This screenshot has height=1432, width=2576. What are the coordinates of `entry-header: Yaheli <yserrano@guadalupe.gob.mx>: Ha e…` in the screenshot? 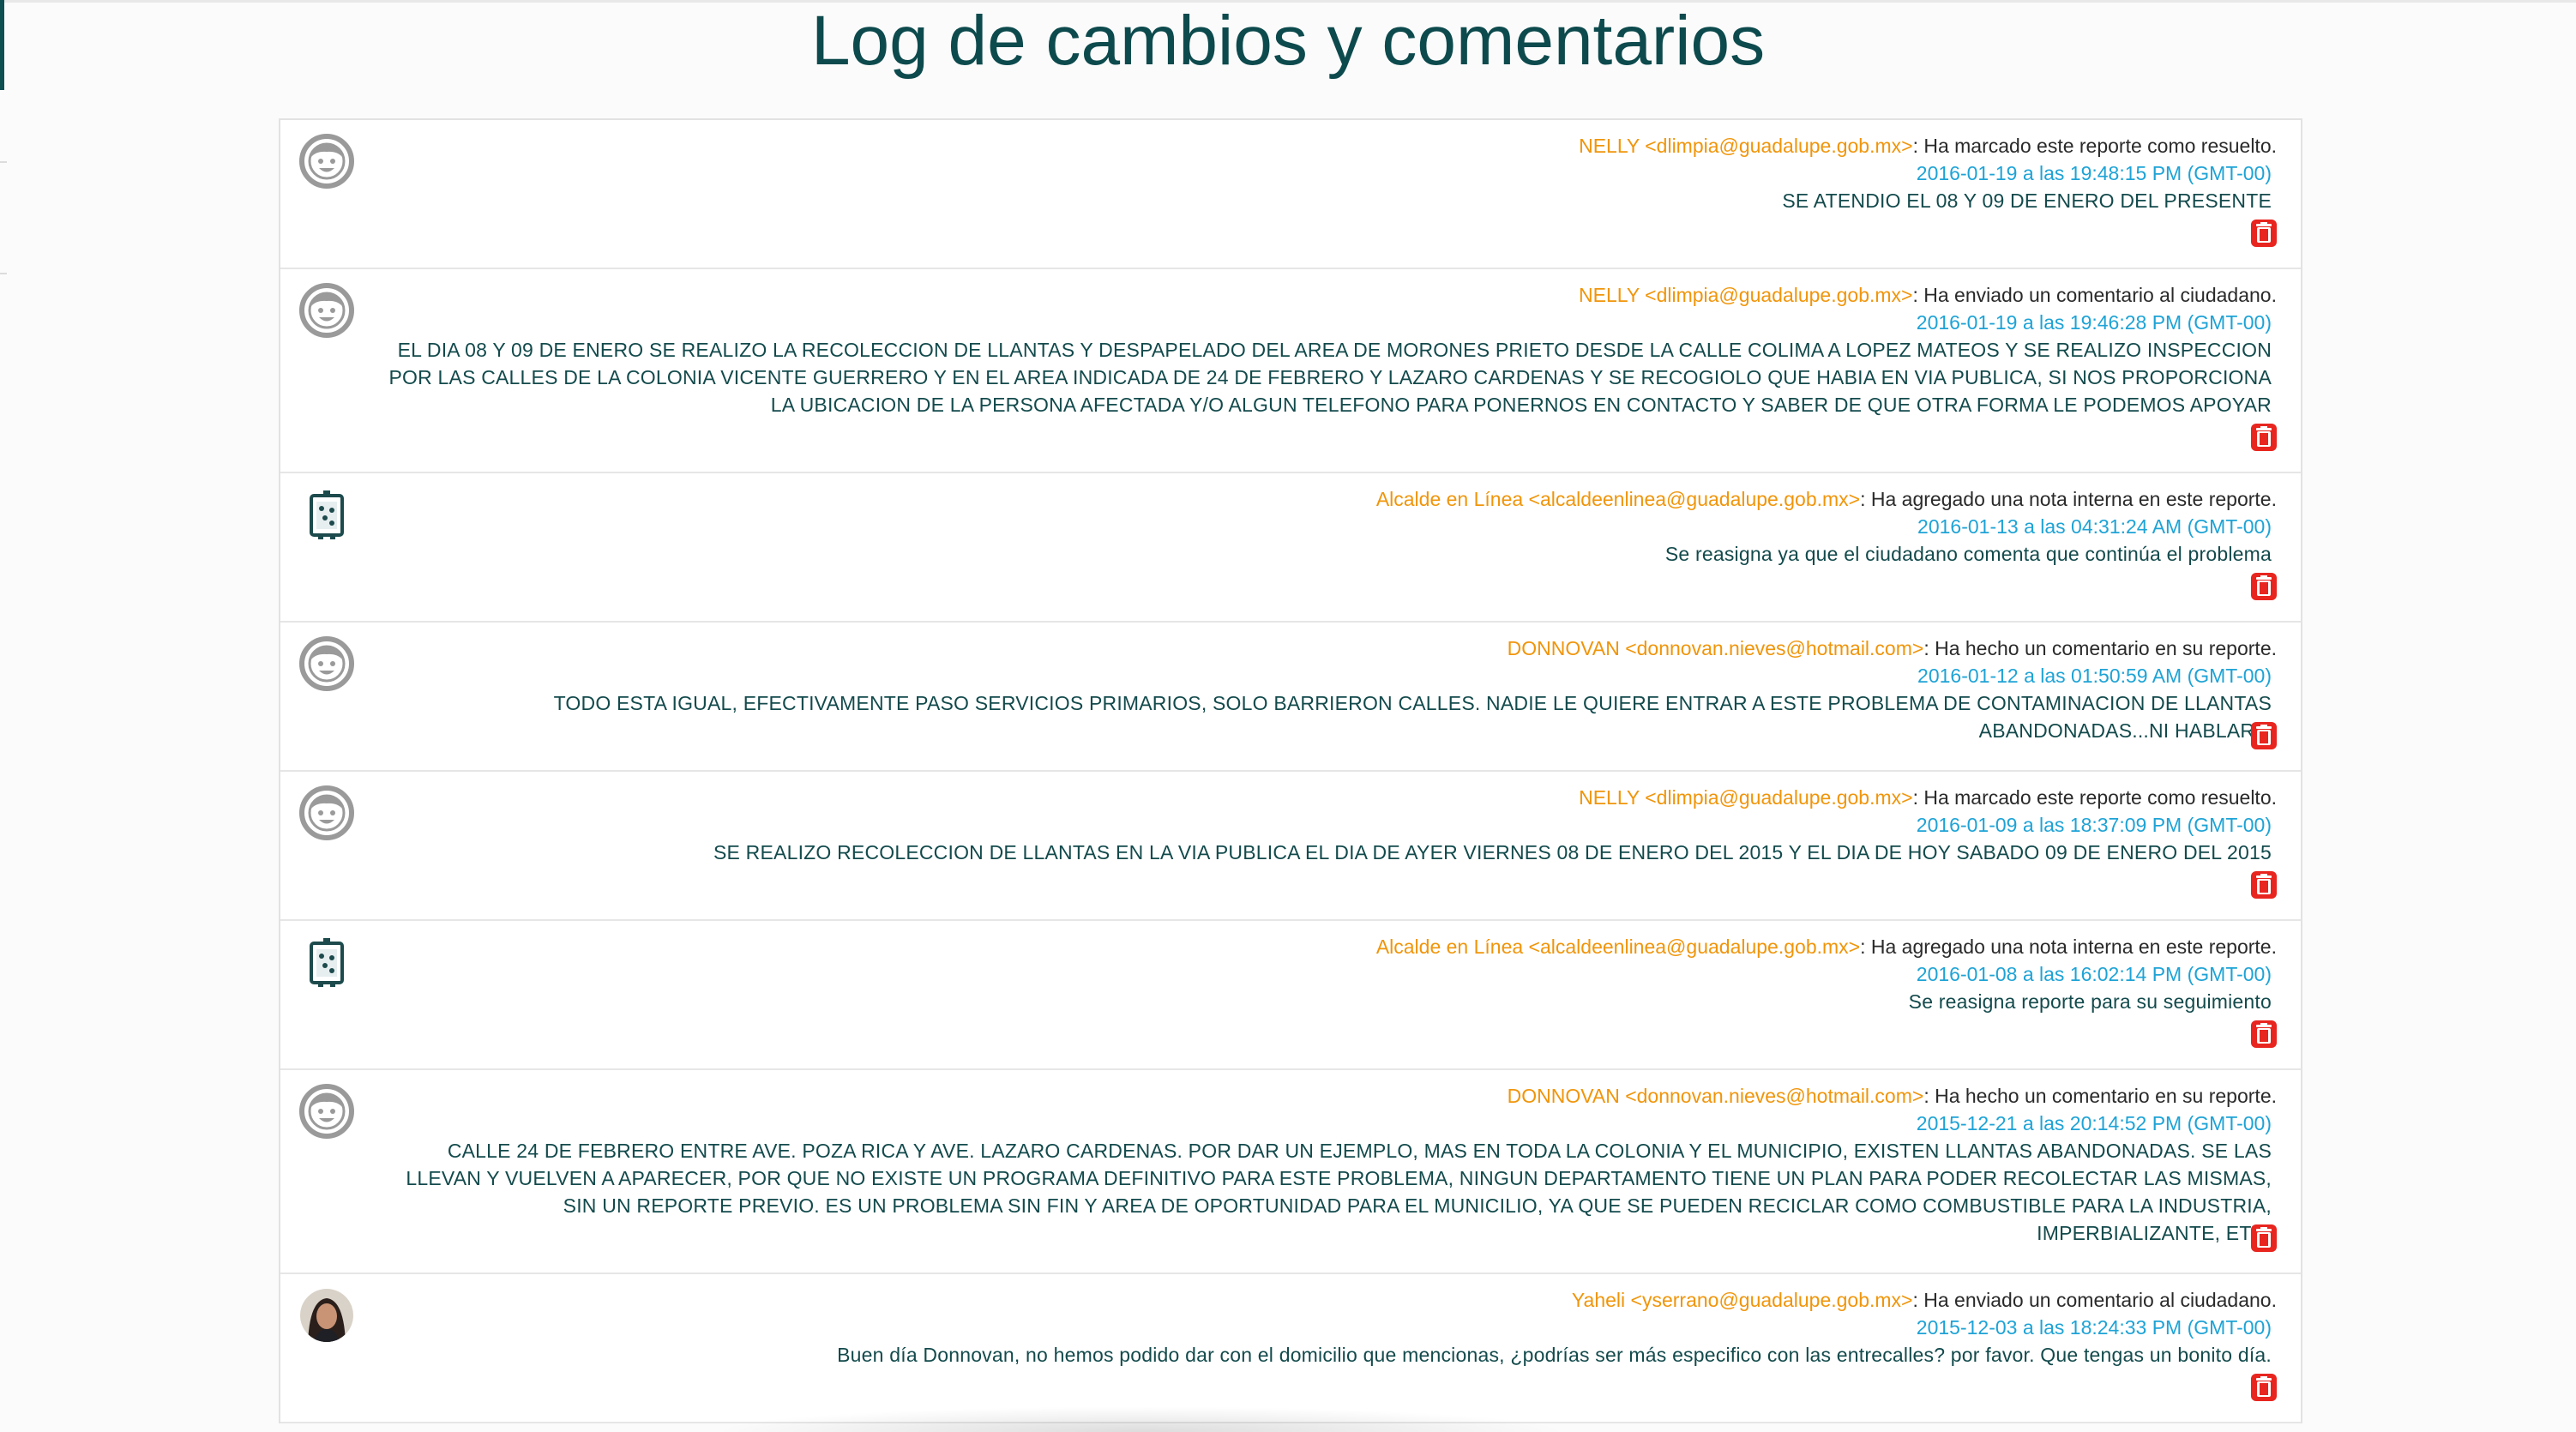 It's located at (1330, 1300).